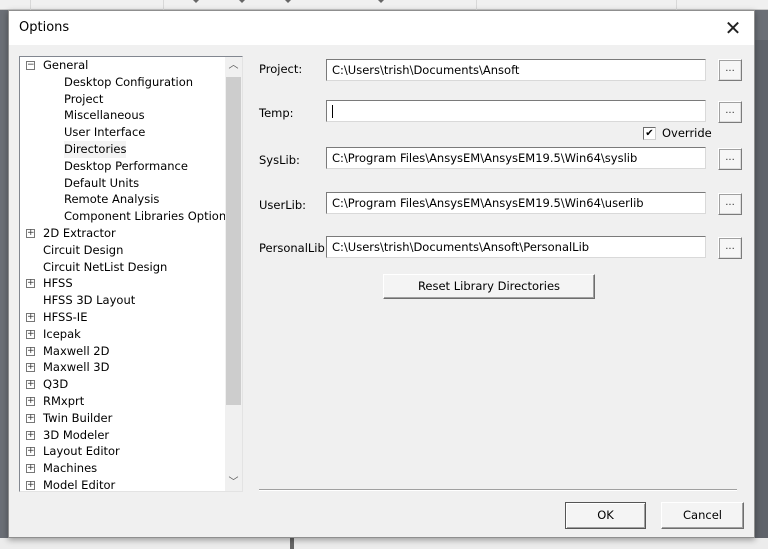 The image size is (768, 549). What do you see at coordinates (733, 28) in the screenshot?
I see `close-button: ✕` at bounding box center [733, 28].